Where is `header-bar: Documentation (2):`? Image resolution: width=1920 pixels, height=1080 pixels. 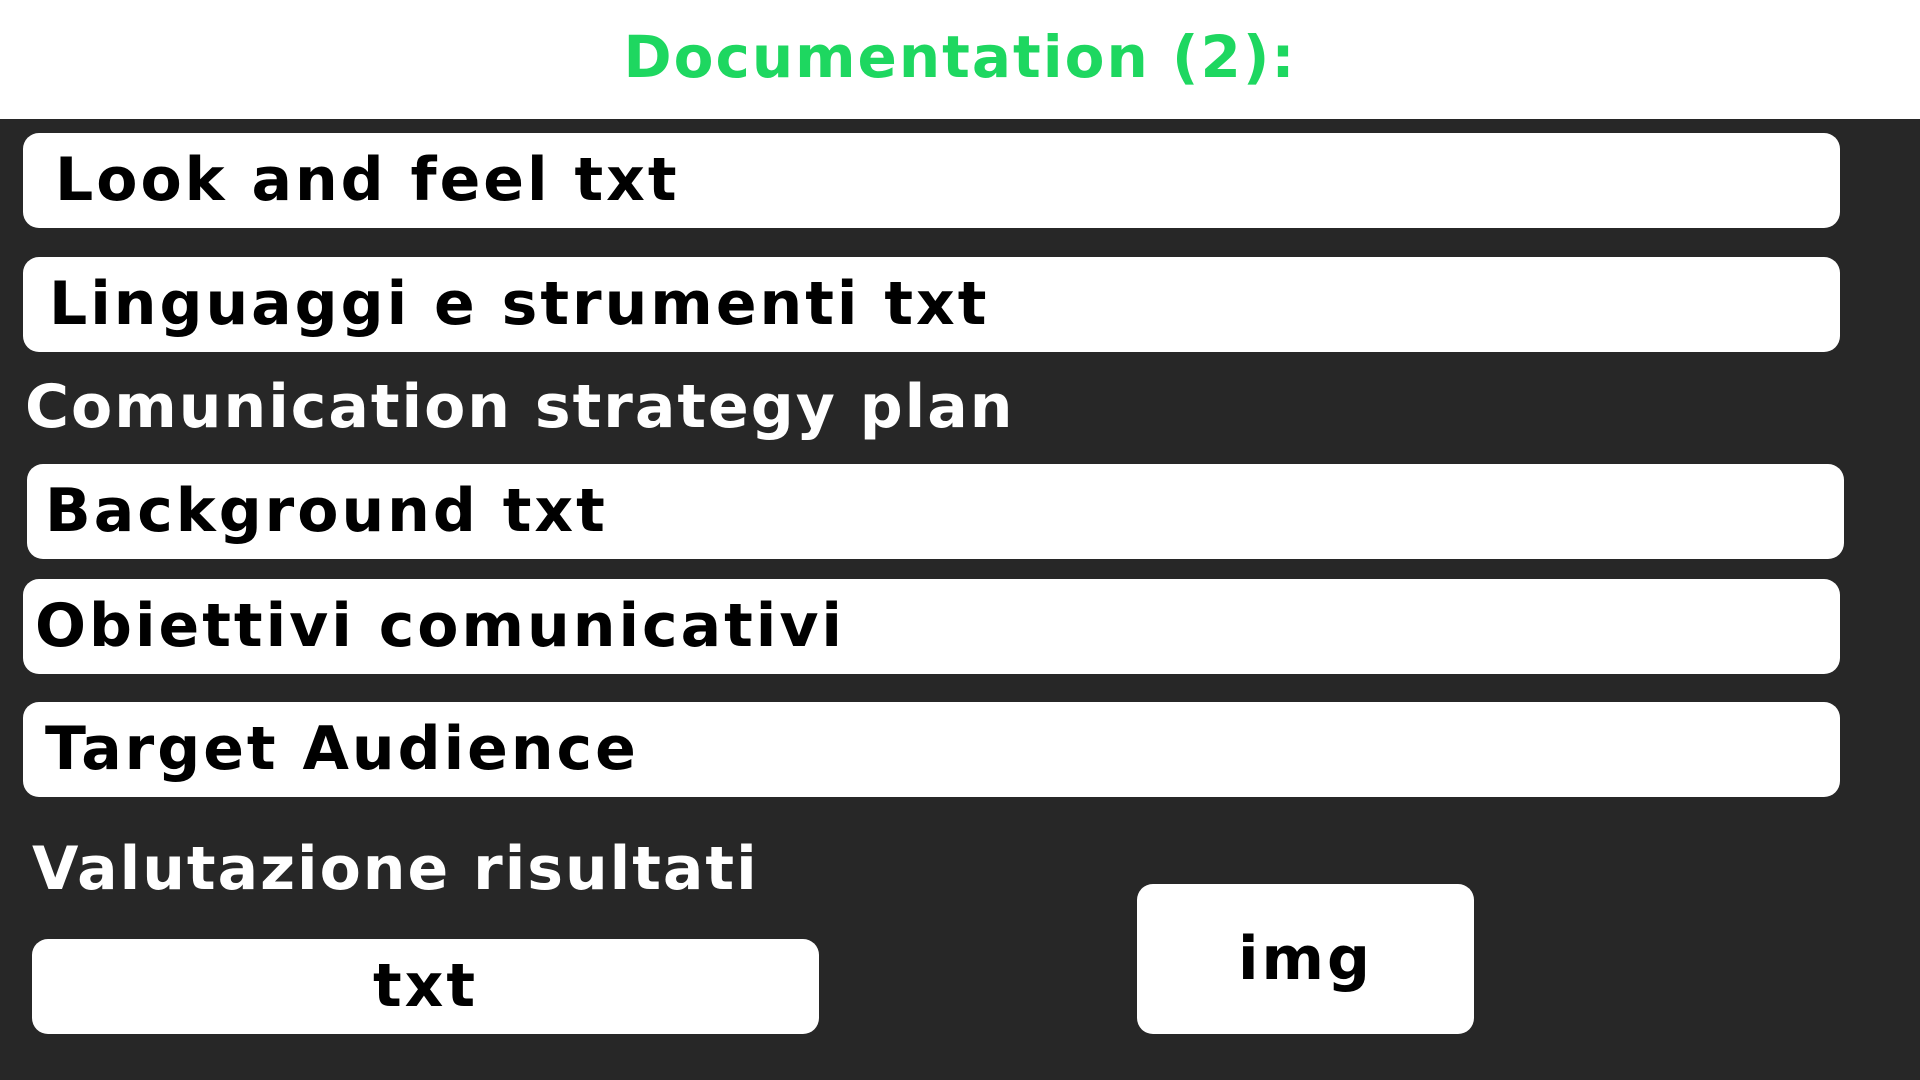 header-bar: Documentation (2): is located at coordinates (960, 59).